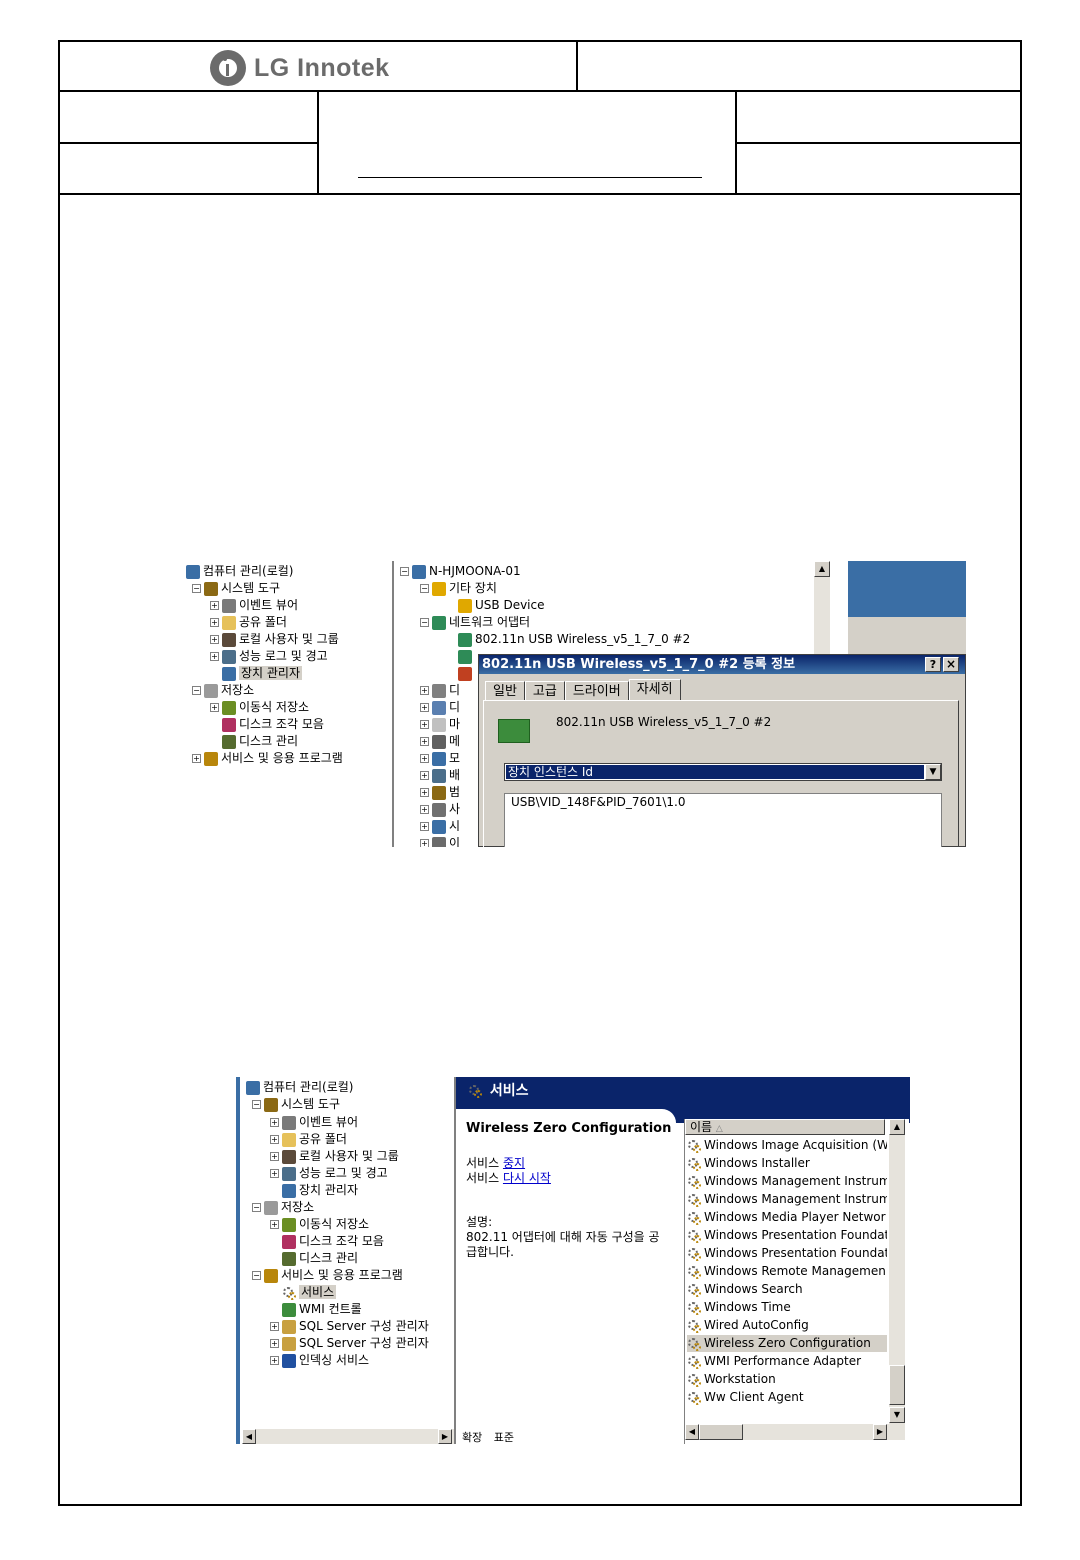 This screenshot has width=1080, height=1560. Describe the element at coordinates (787, 1397) in the screenshot. I see `service-row: Ww Client Agent` at that location.